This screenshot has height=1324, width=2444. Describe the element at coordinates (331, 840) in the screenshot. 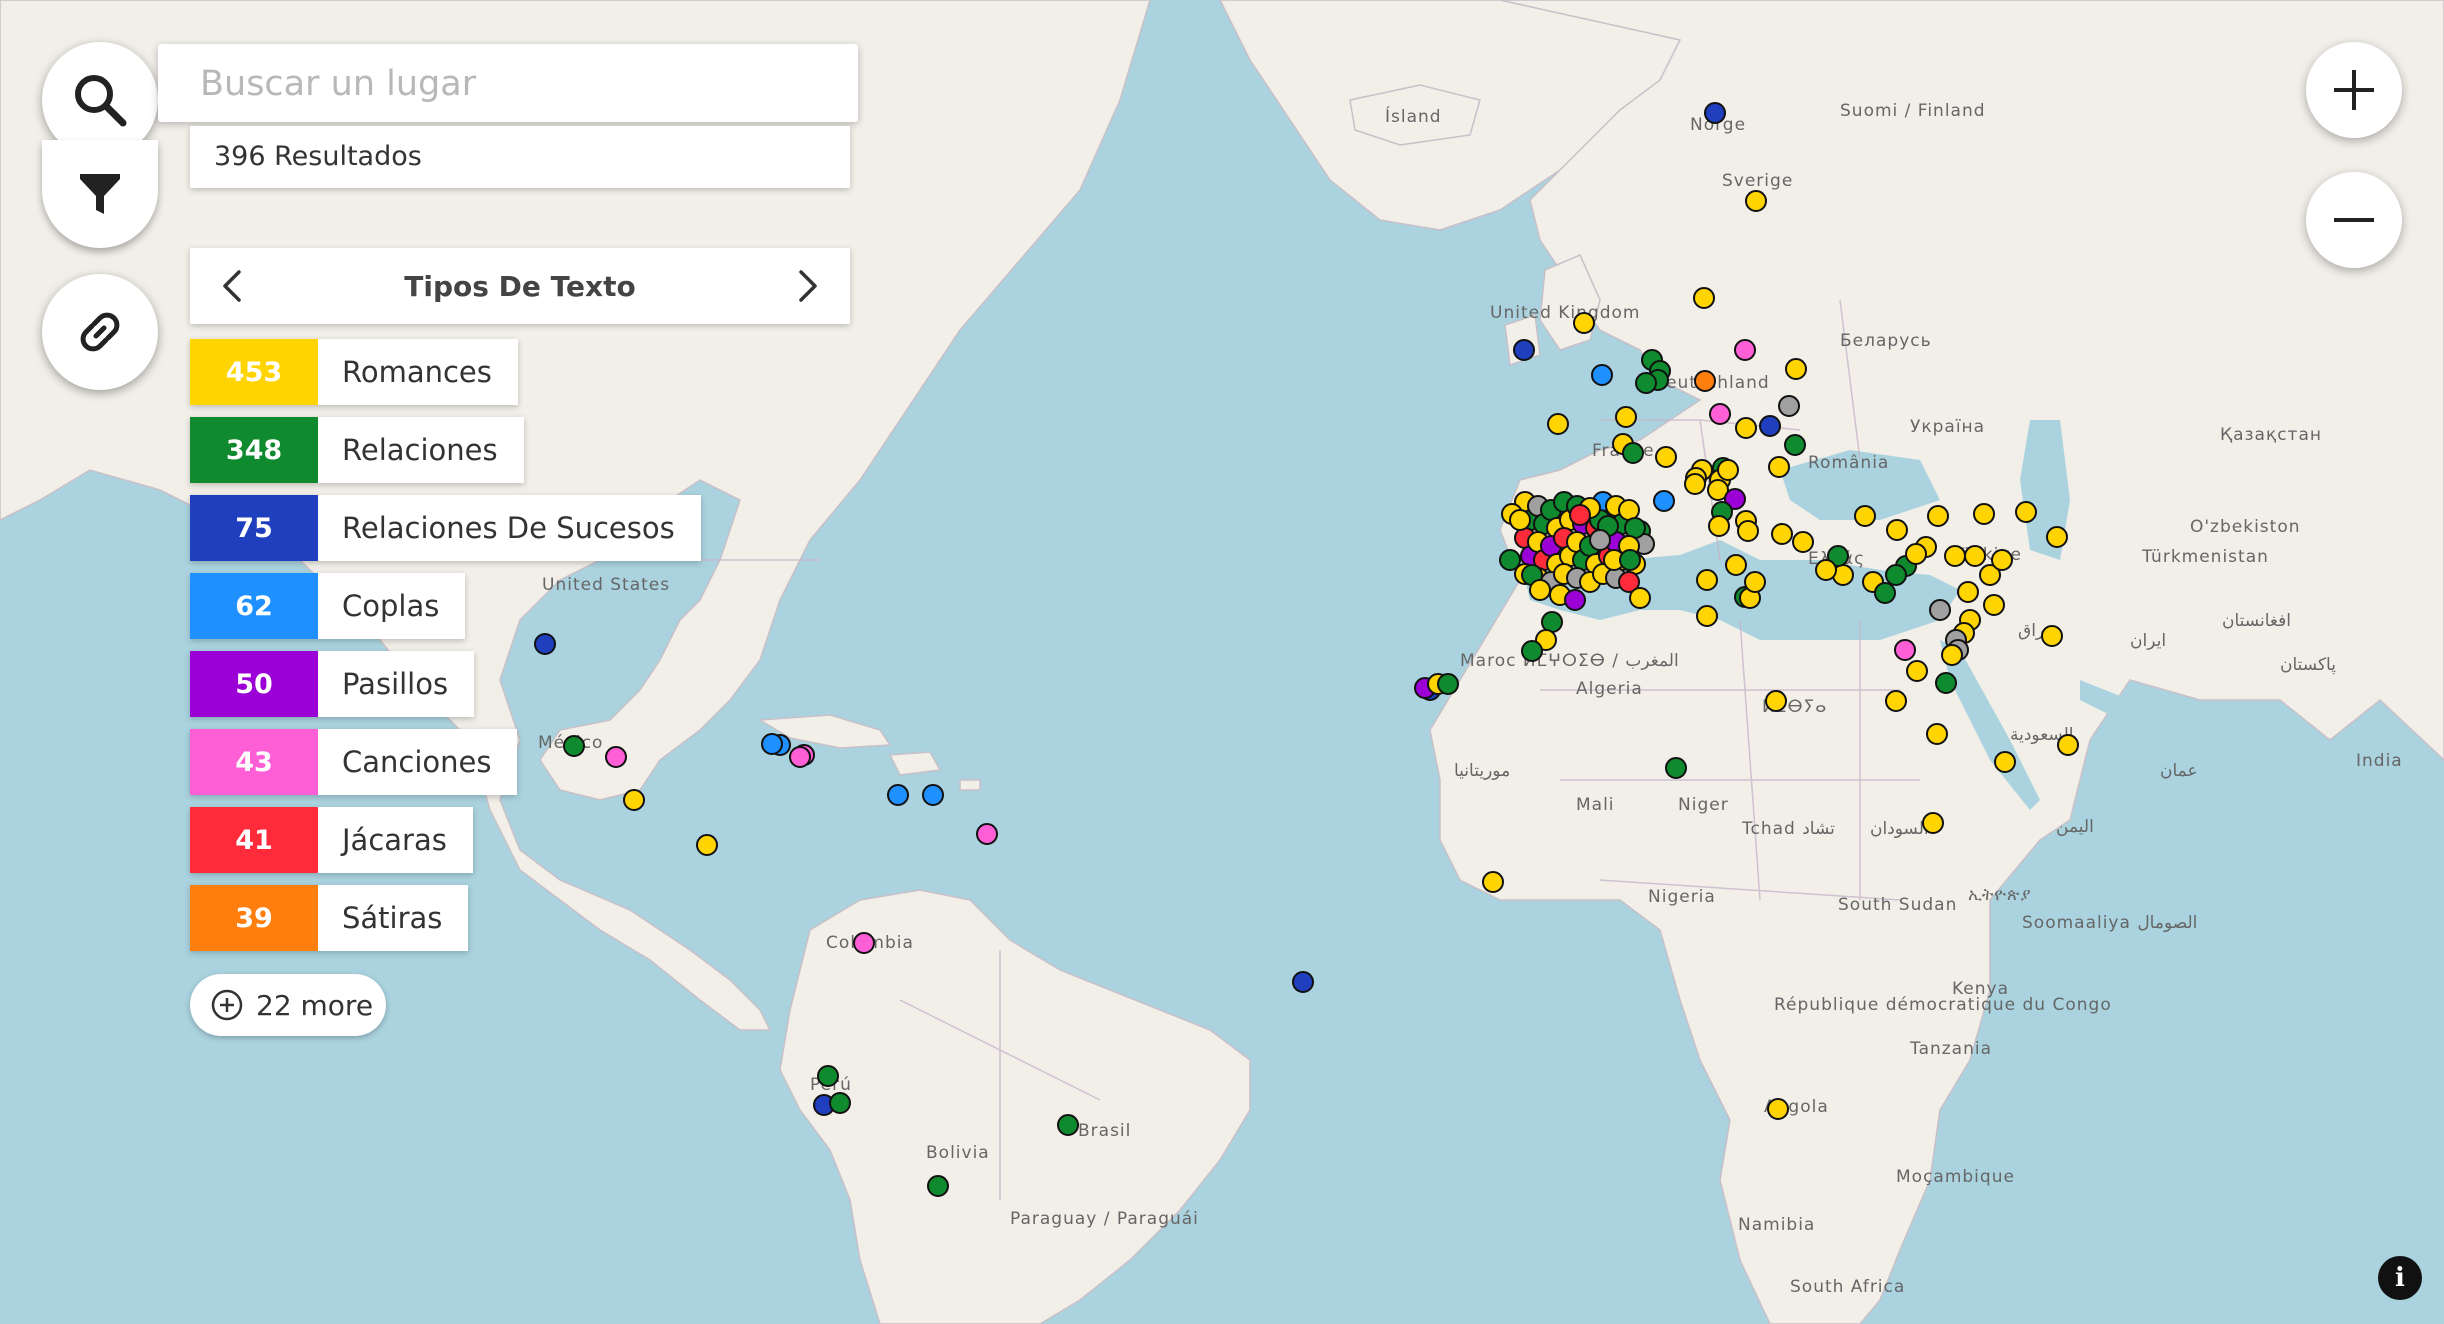

I see `legend-item-jacaras: 41 Jácaras` at that location.